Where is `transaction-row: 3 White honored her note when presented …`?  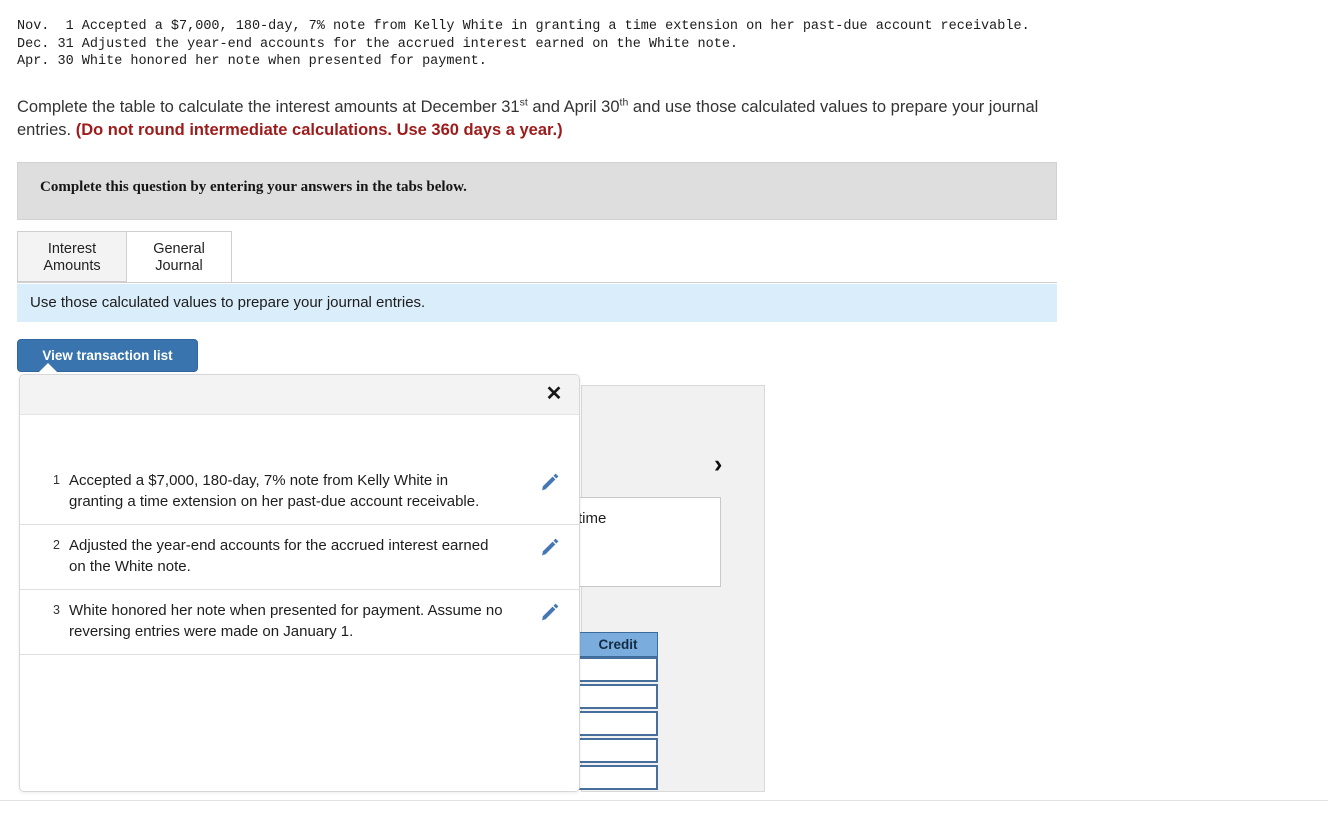 transaction-row: 3 White honored her note when presented … is located at coordinates (299, 622).